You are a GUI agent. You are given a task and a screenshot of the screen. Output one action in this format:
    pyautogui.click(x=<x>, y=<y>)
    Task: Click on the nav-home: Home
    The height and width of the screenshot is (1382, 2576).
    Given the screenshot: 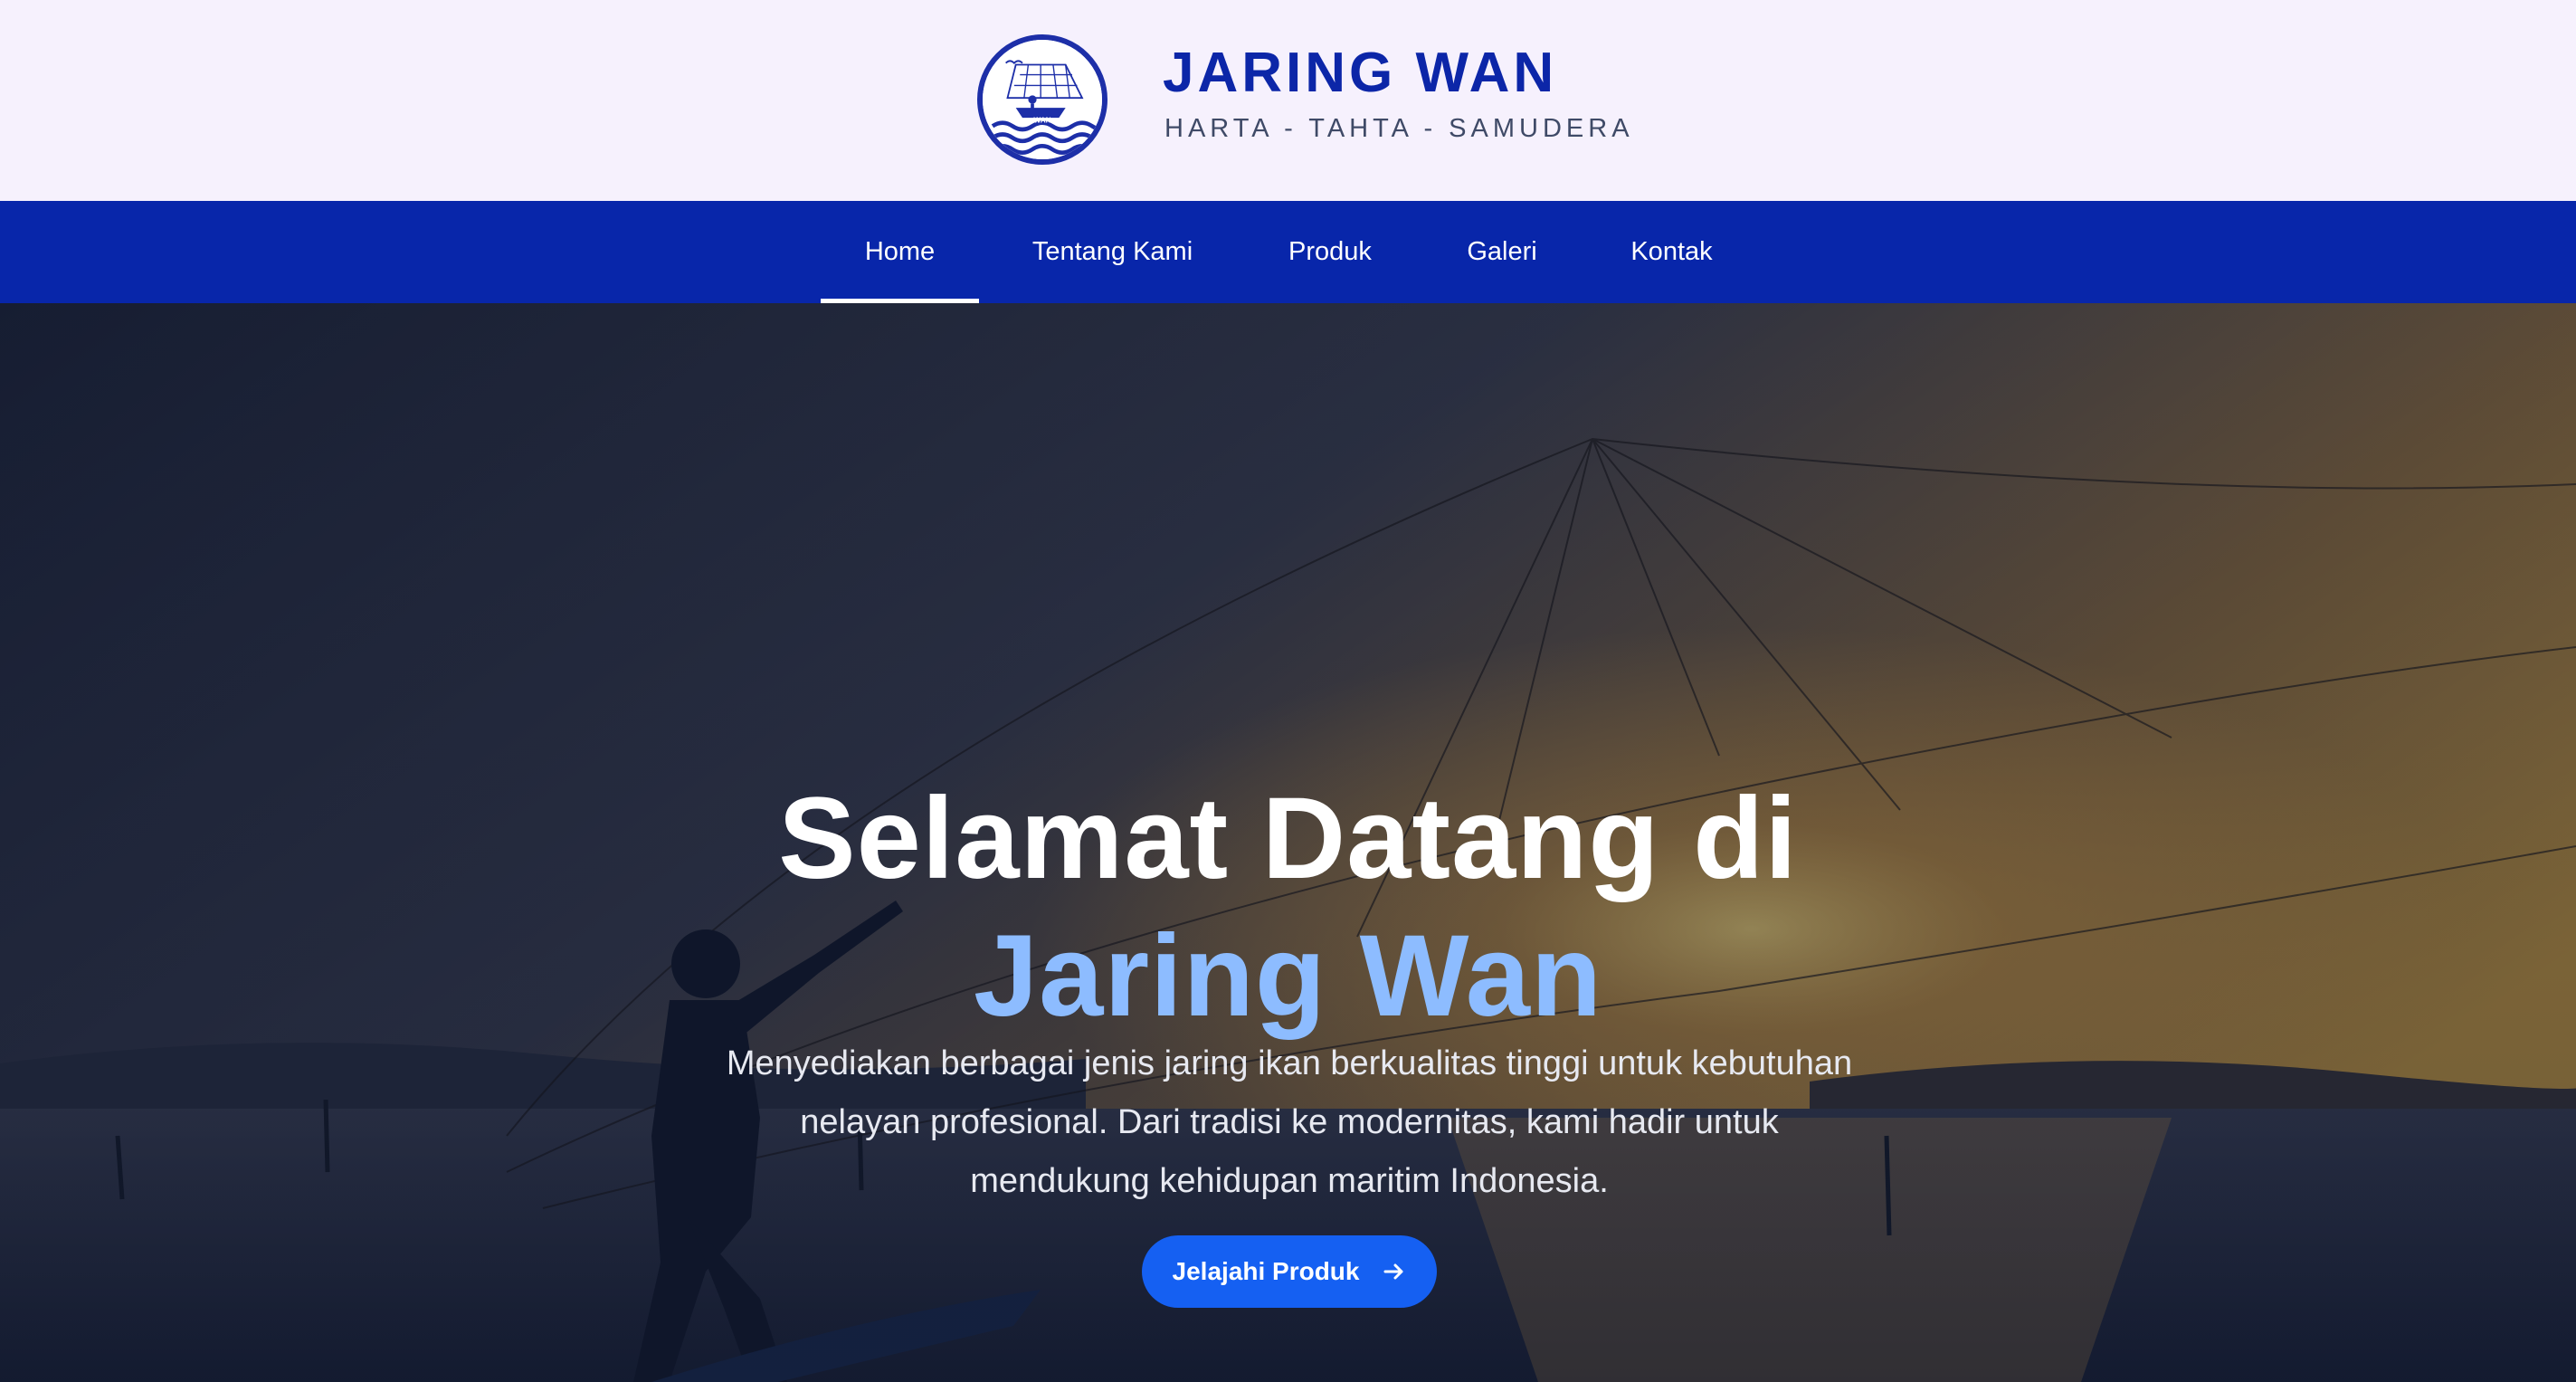 What is the action you would take?
    pyautogui.click(x=900, y=252)
    